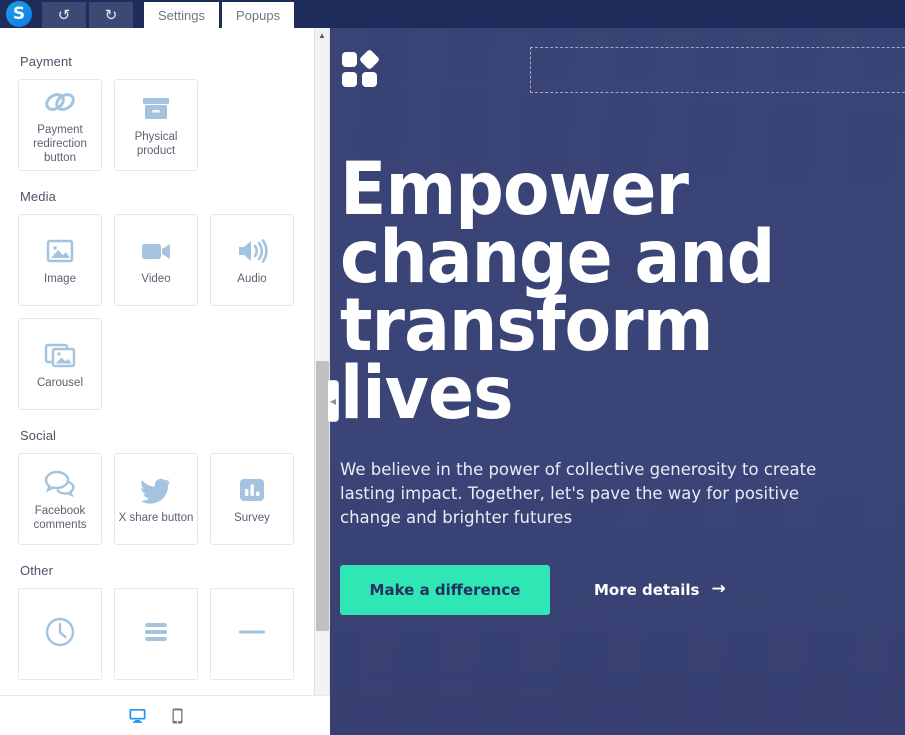 This screenshot has height=735, width=905. I want to click on widget-image: Image, so click(60, 260).